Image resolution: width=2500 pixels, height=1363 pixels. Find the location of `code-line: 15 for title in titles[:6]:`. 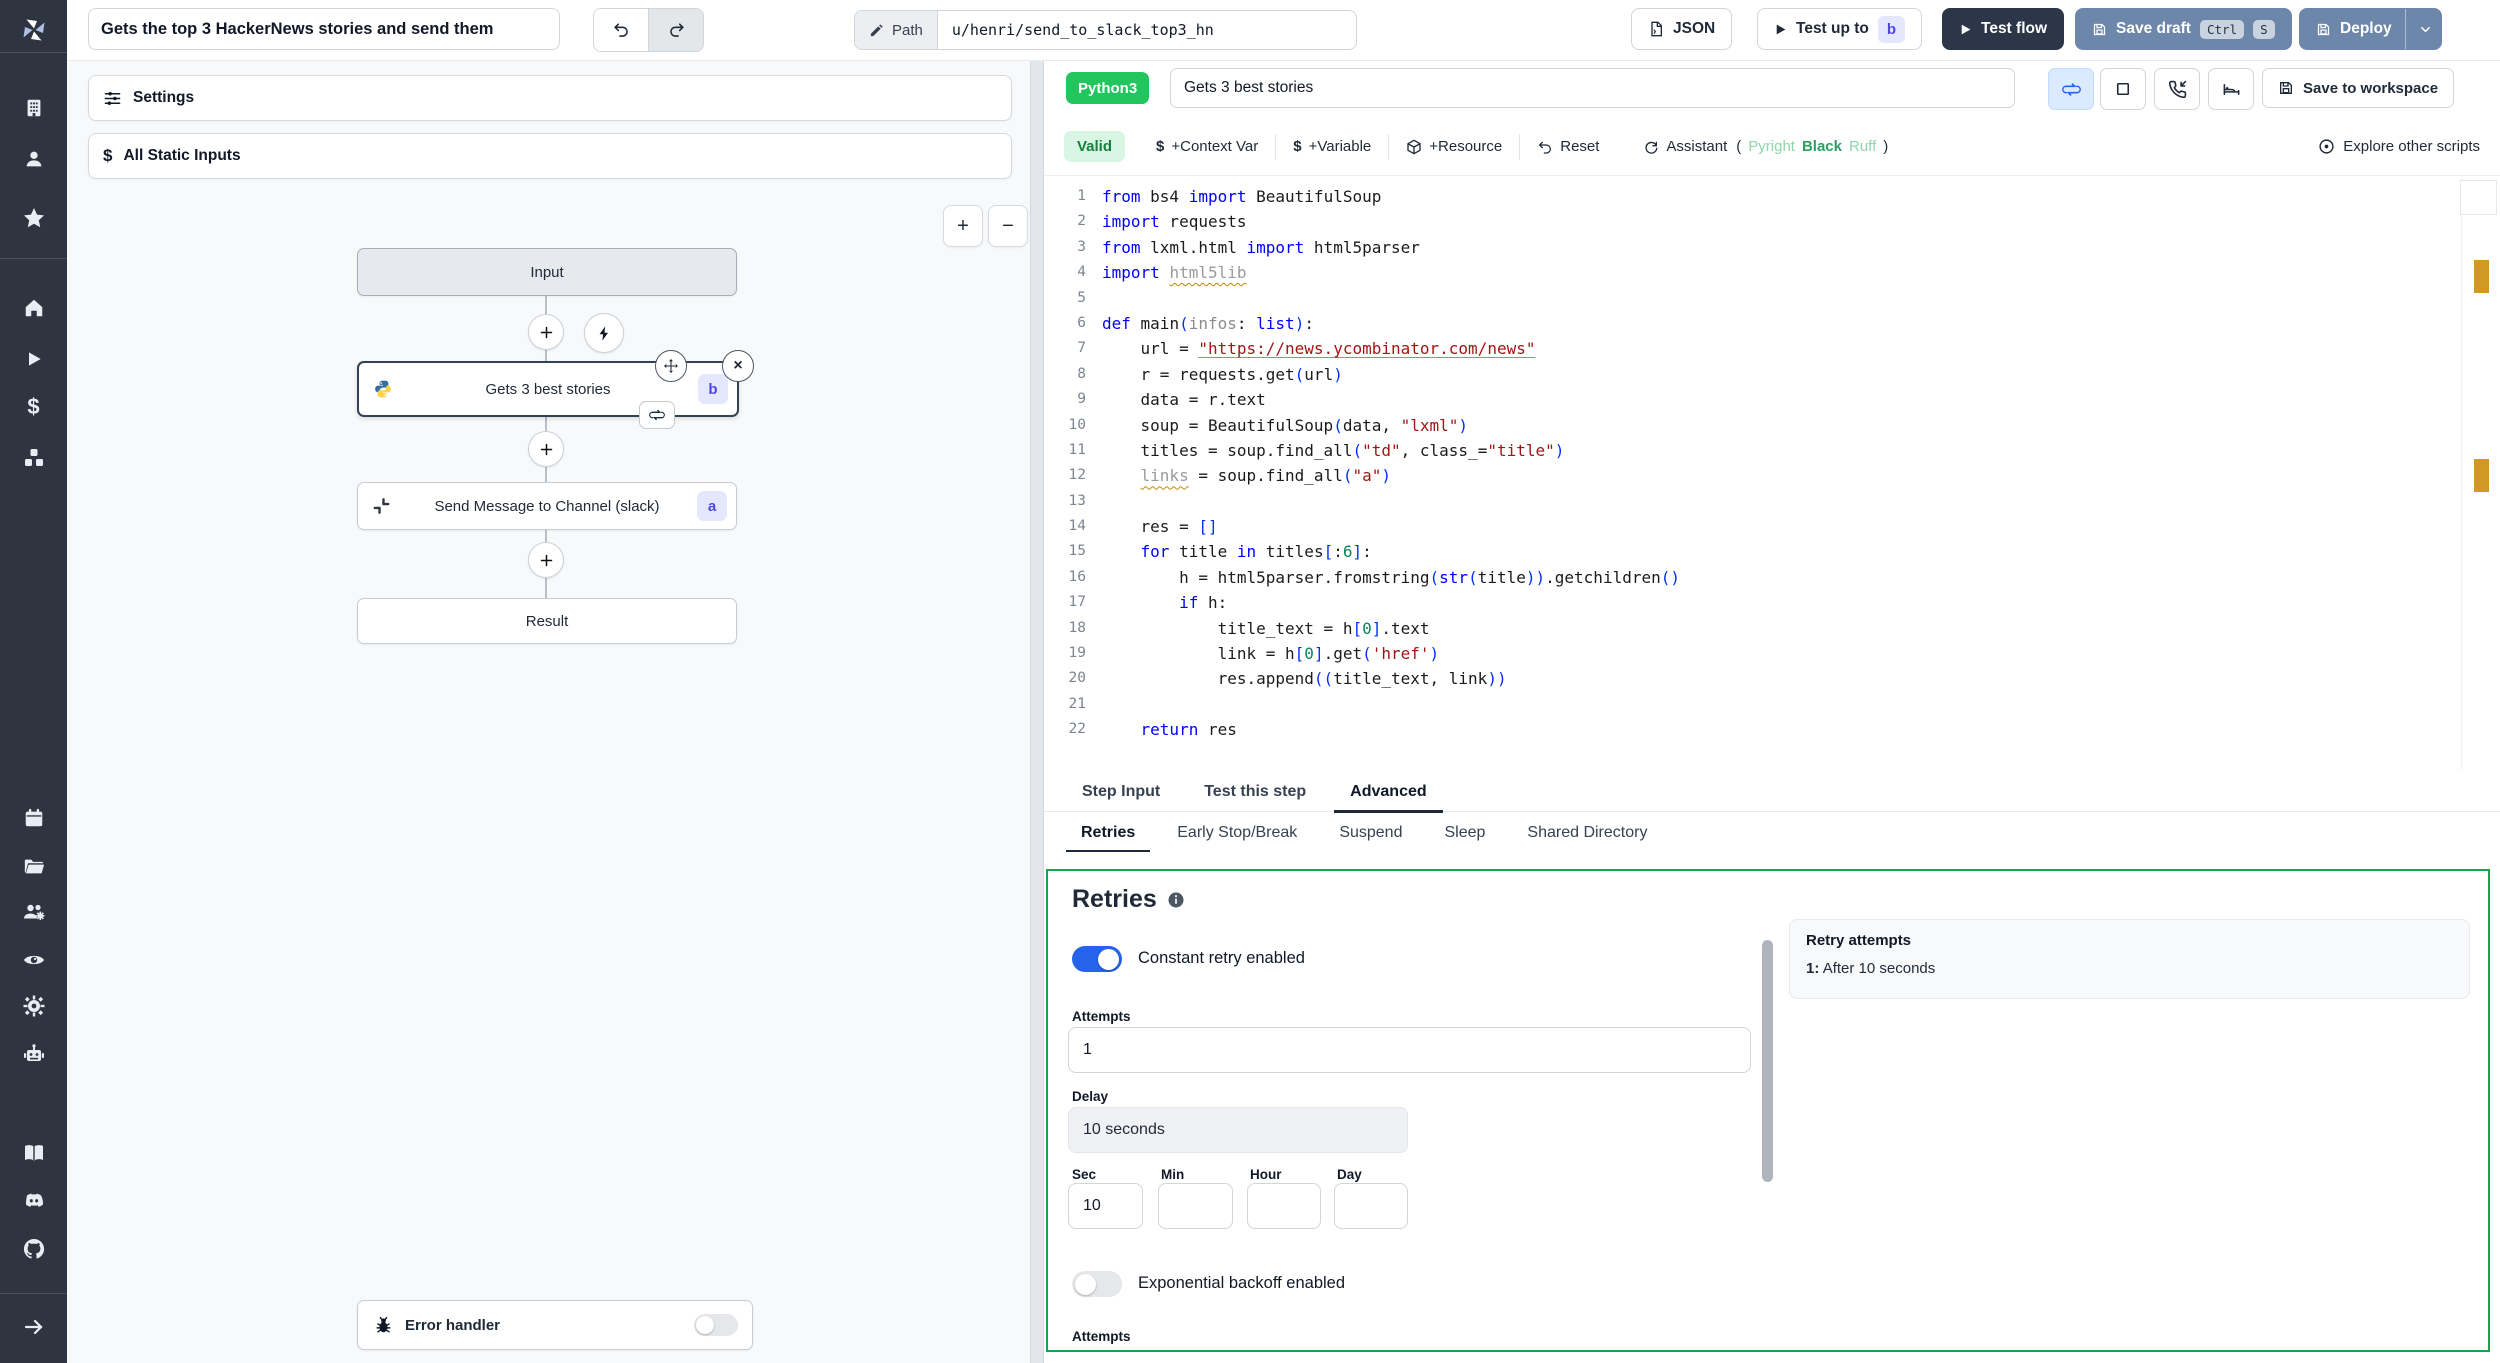

code-line: 15 for title in titles[:6]: is located at coordinates (1772, 551).